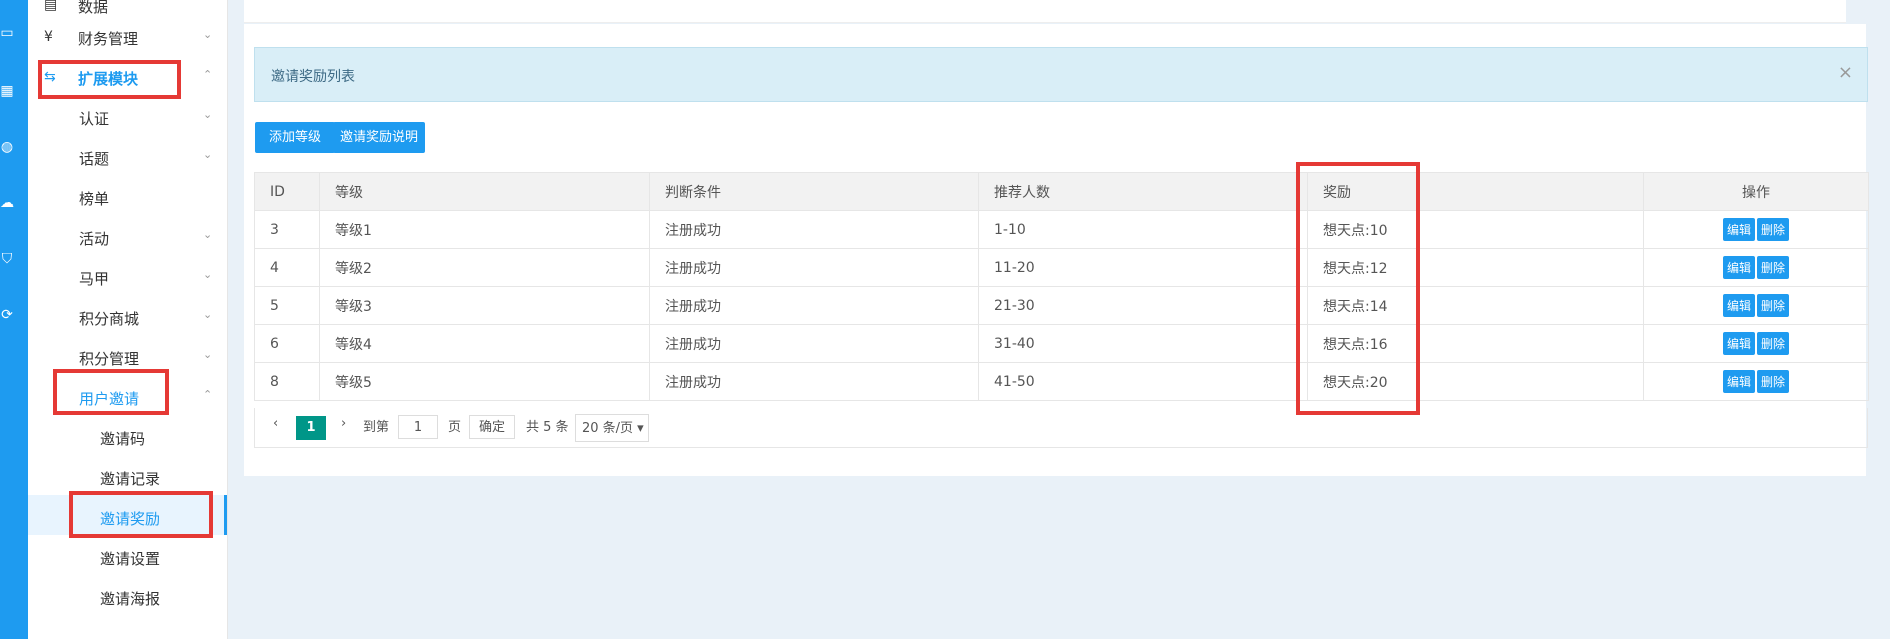 The width and height of the screenshot is (1890, 639). What do you see at coordinates (1143, 343) in the screenshot?
I see `cell-count: 31-40` at bounding box center [1143, 343].